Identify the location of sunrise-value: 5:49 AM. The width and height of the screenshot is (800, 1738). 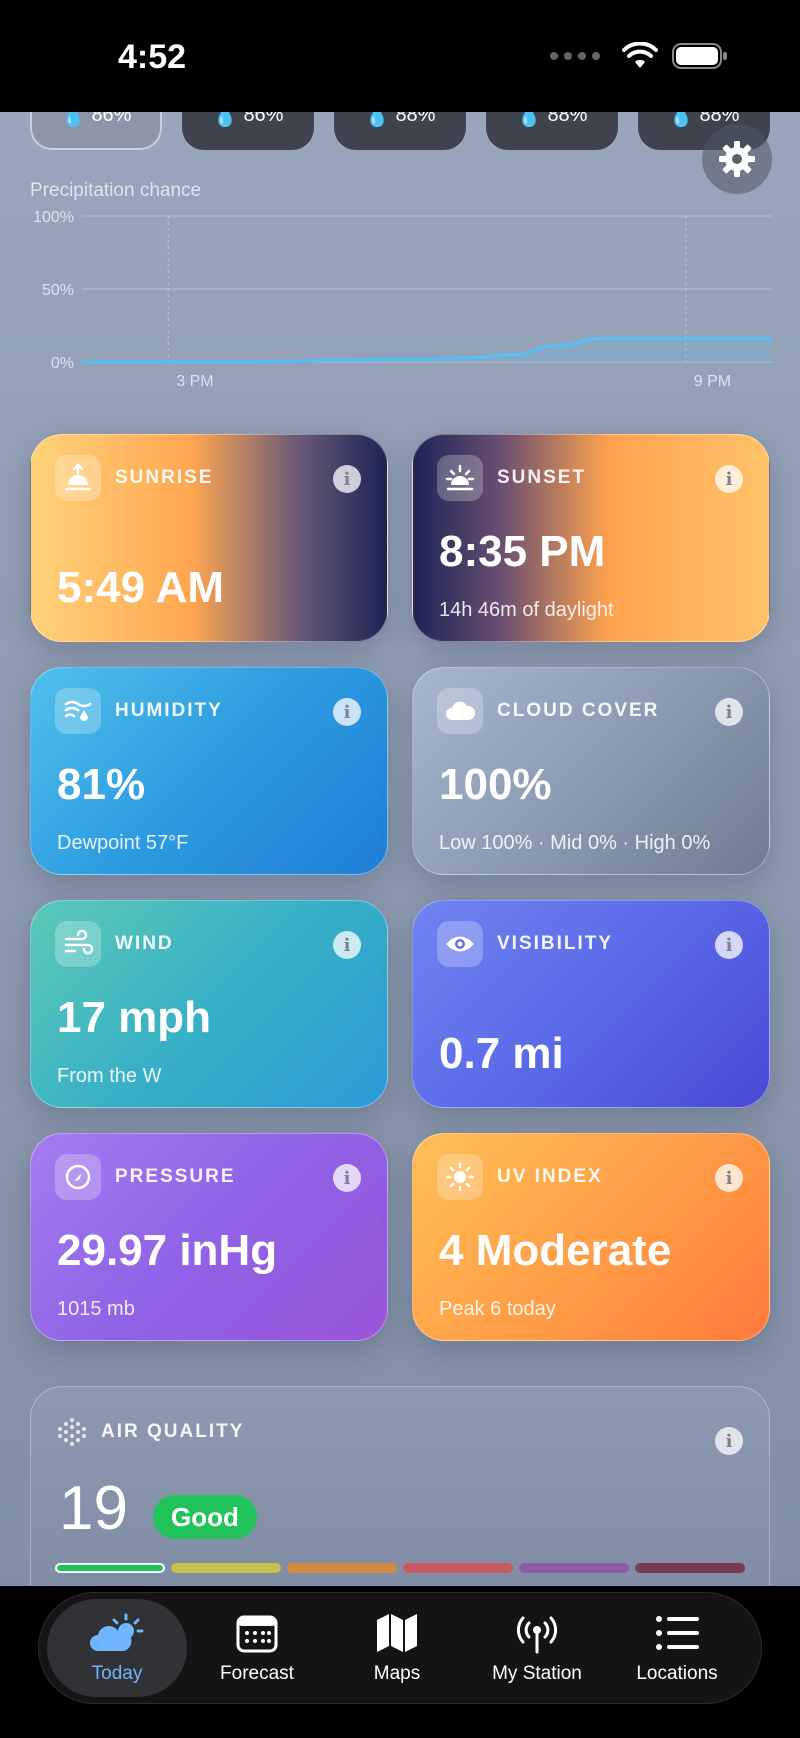
(141, 587).